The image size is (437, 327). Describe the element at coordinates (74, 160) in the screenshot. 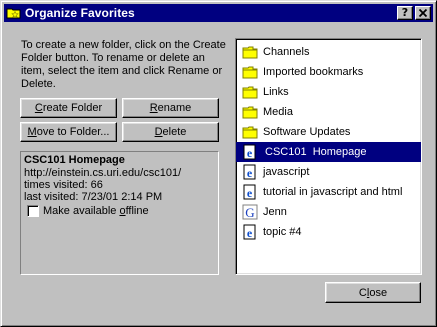

I see `item-name: CSC101 Homepage` at that location.